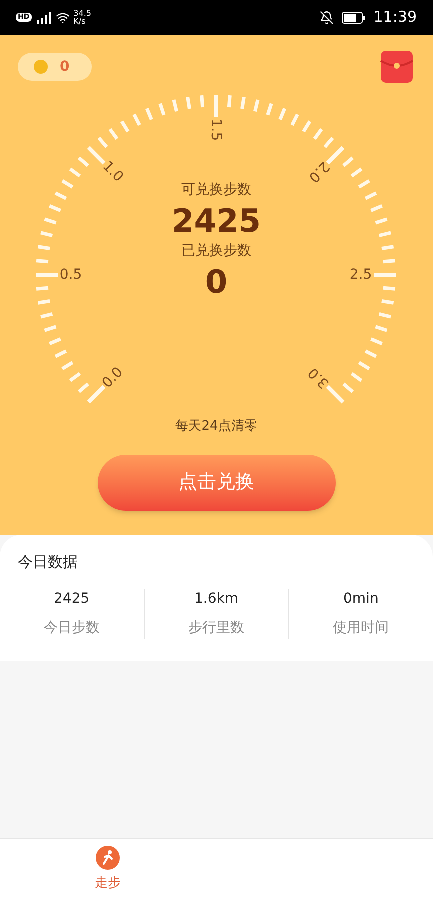 Image resolution: width=433 pixels, height=900 pixels. I want to click on available-steps-value: 2425, so click(217, 221).